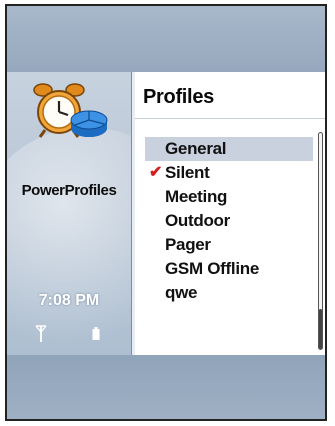 This screenshot has height=426, width=335. Describe the element at coordinates (69, 190) in the screenshot. I see `app-name-label: PowerProfiles` at that location.